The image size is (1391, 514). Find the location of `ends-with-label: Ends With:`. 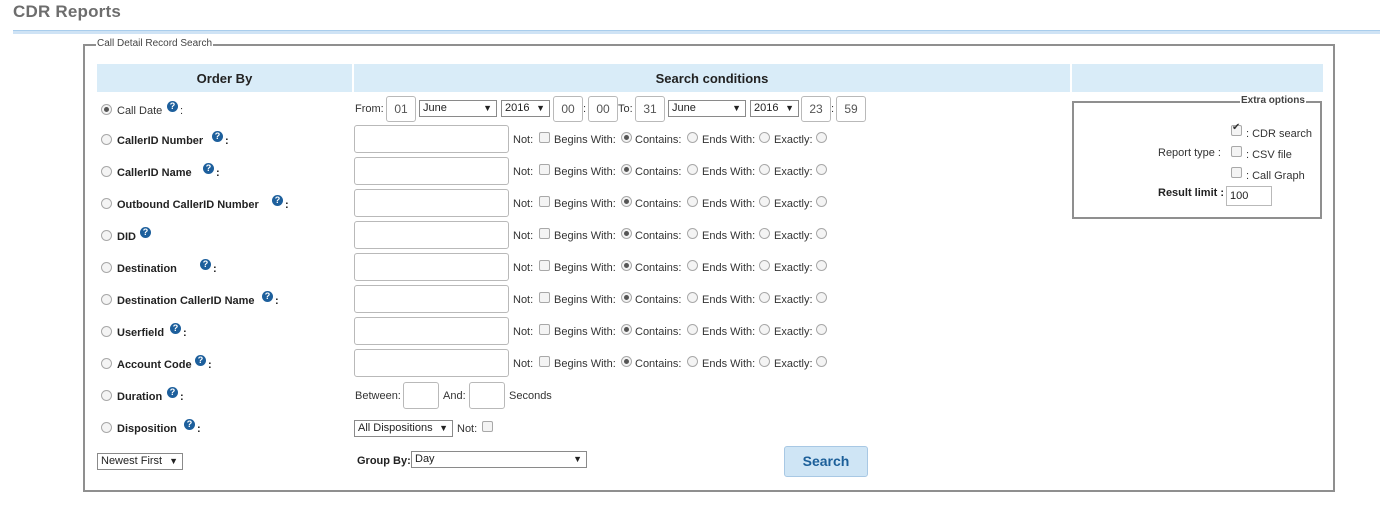

ends-with-label: Ends With: is located at coordinates (729, 332).